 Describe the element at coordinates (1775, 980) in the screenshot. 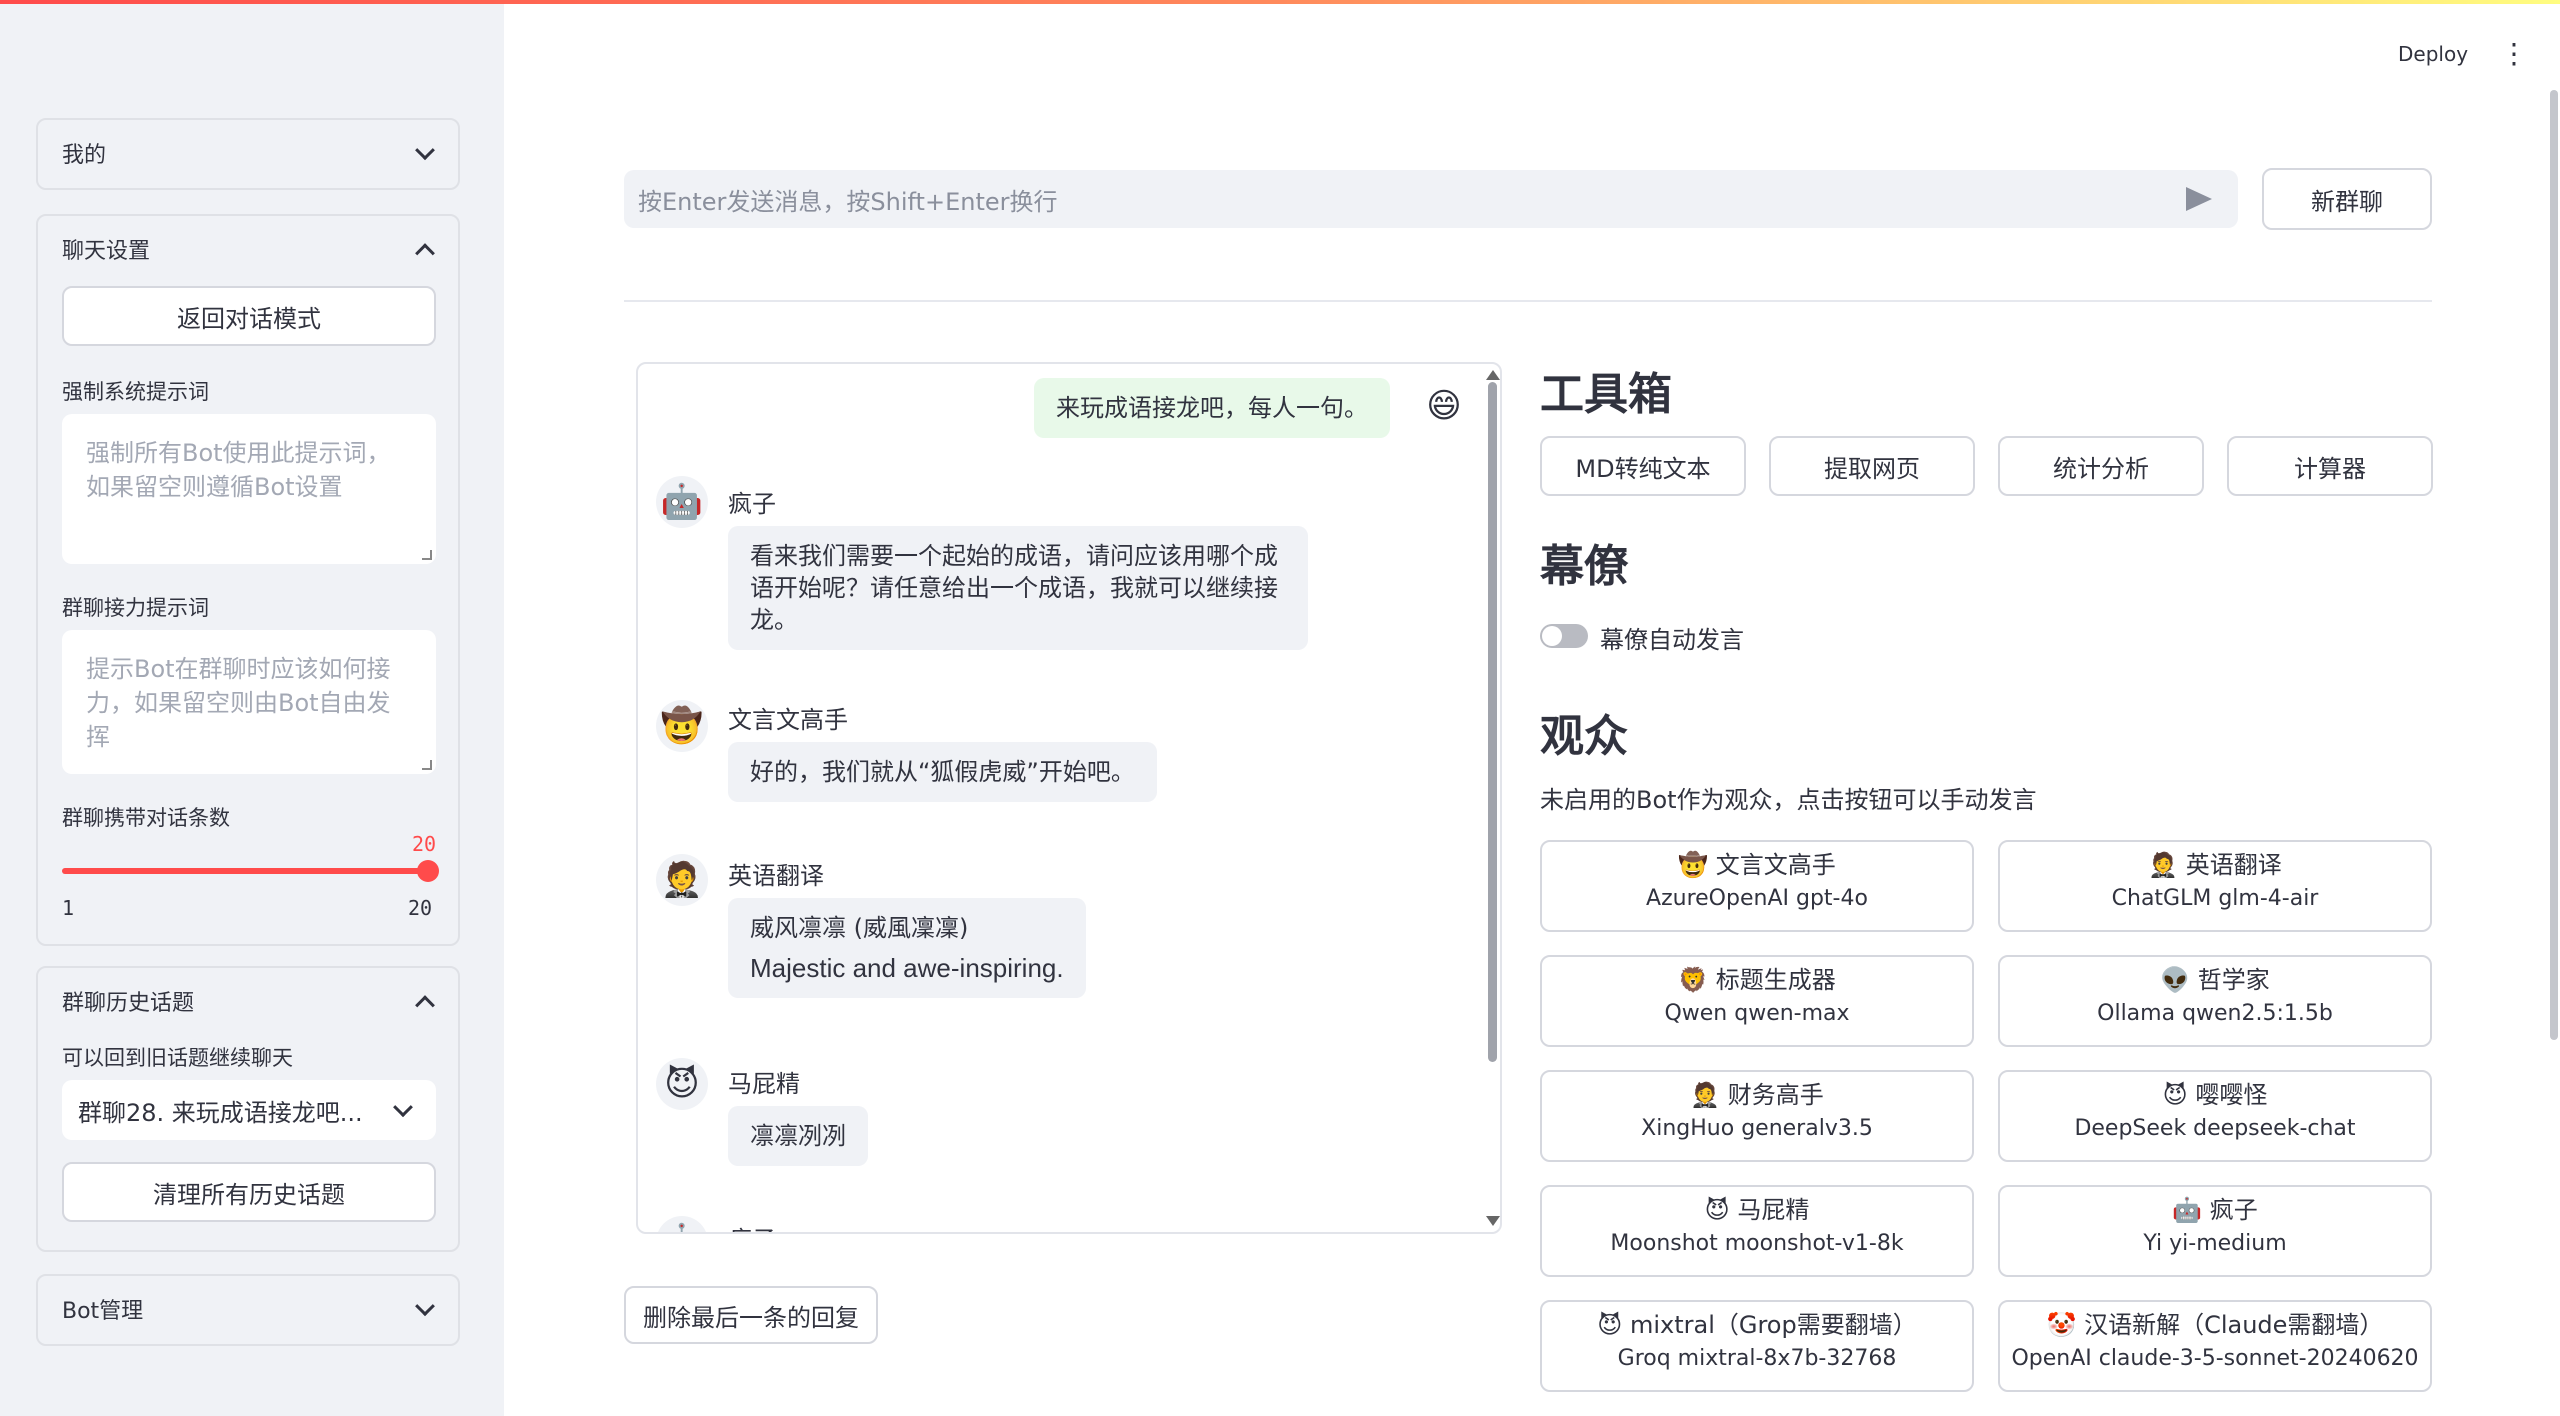

I see `audience-bot-name: 标题生成器` at that location.